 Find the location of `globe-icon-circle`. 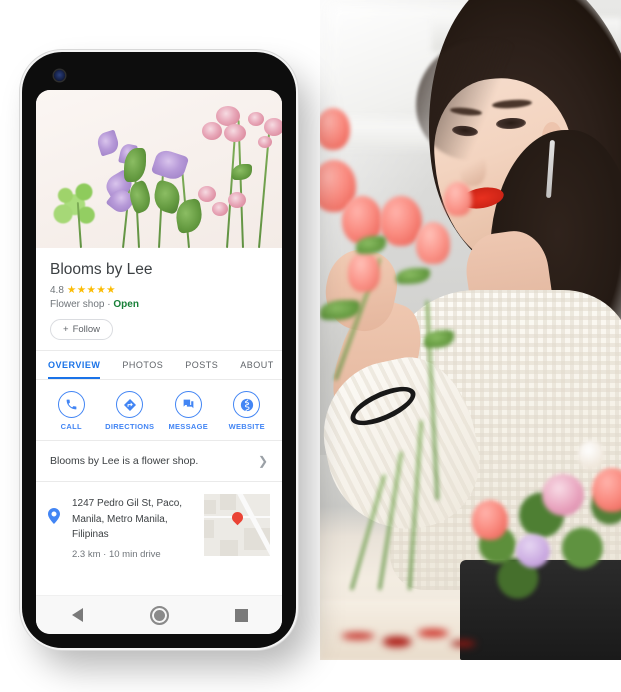

globe-icon-circle is located at coordinates (247, 404).